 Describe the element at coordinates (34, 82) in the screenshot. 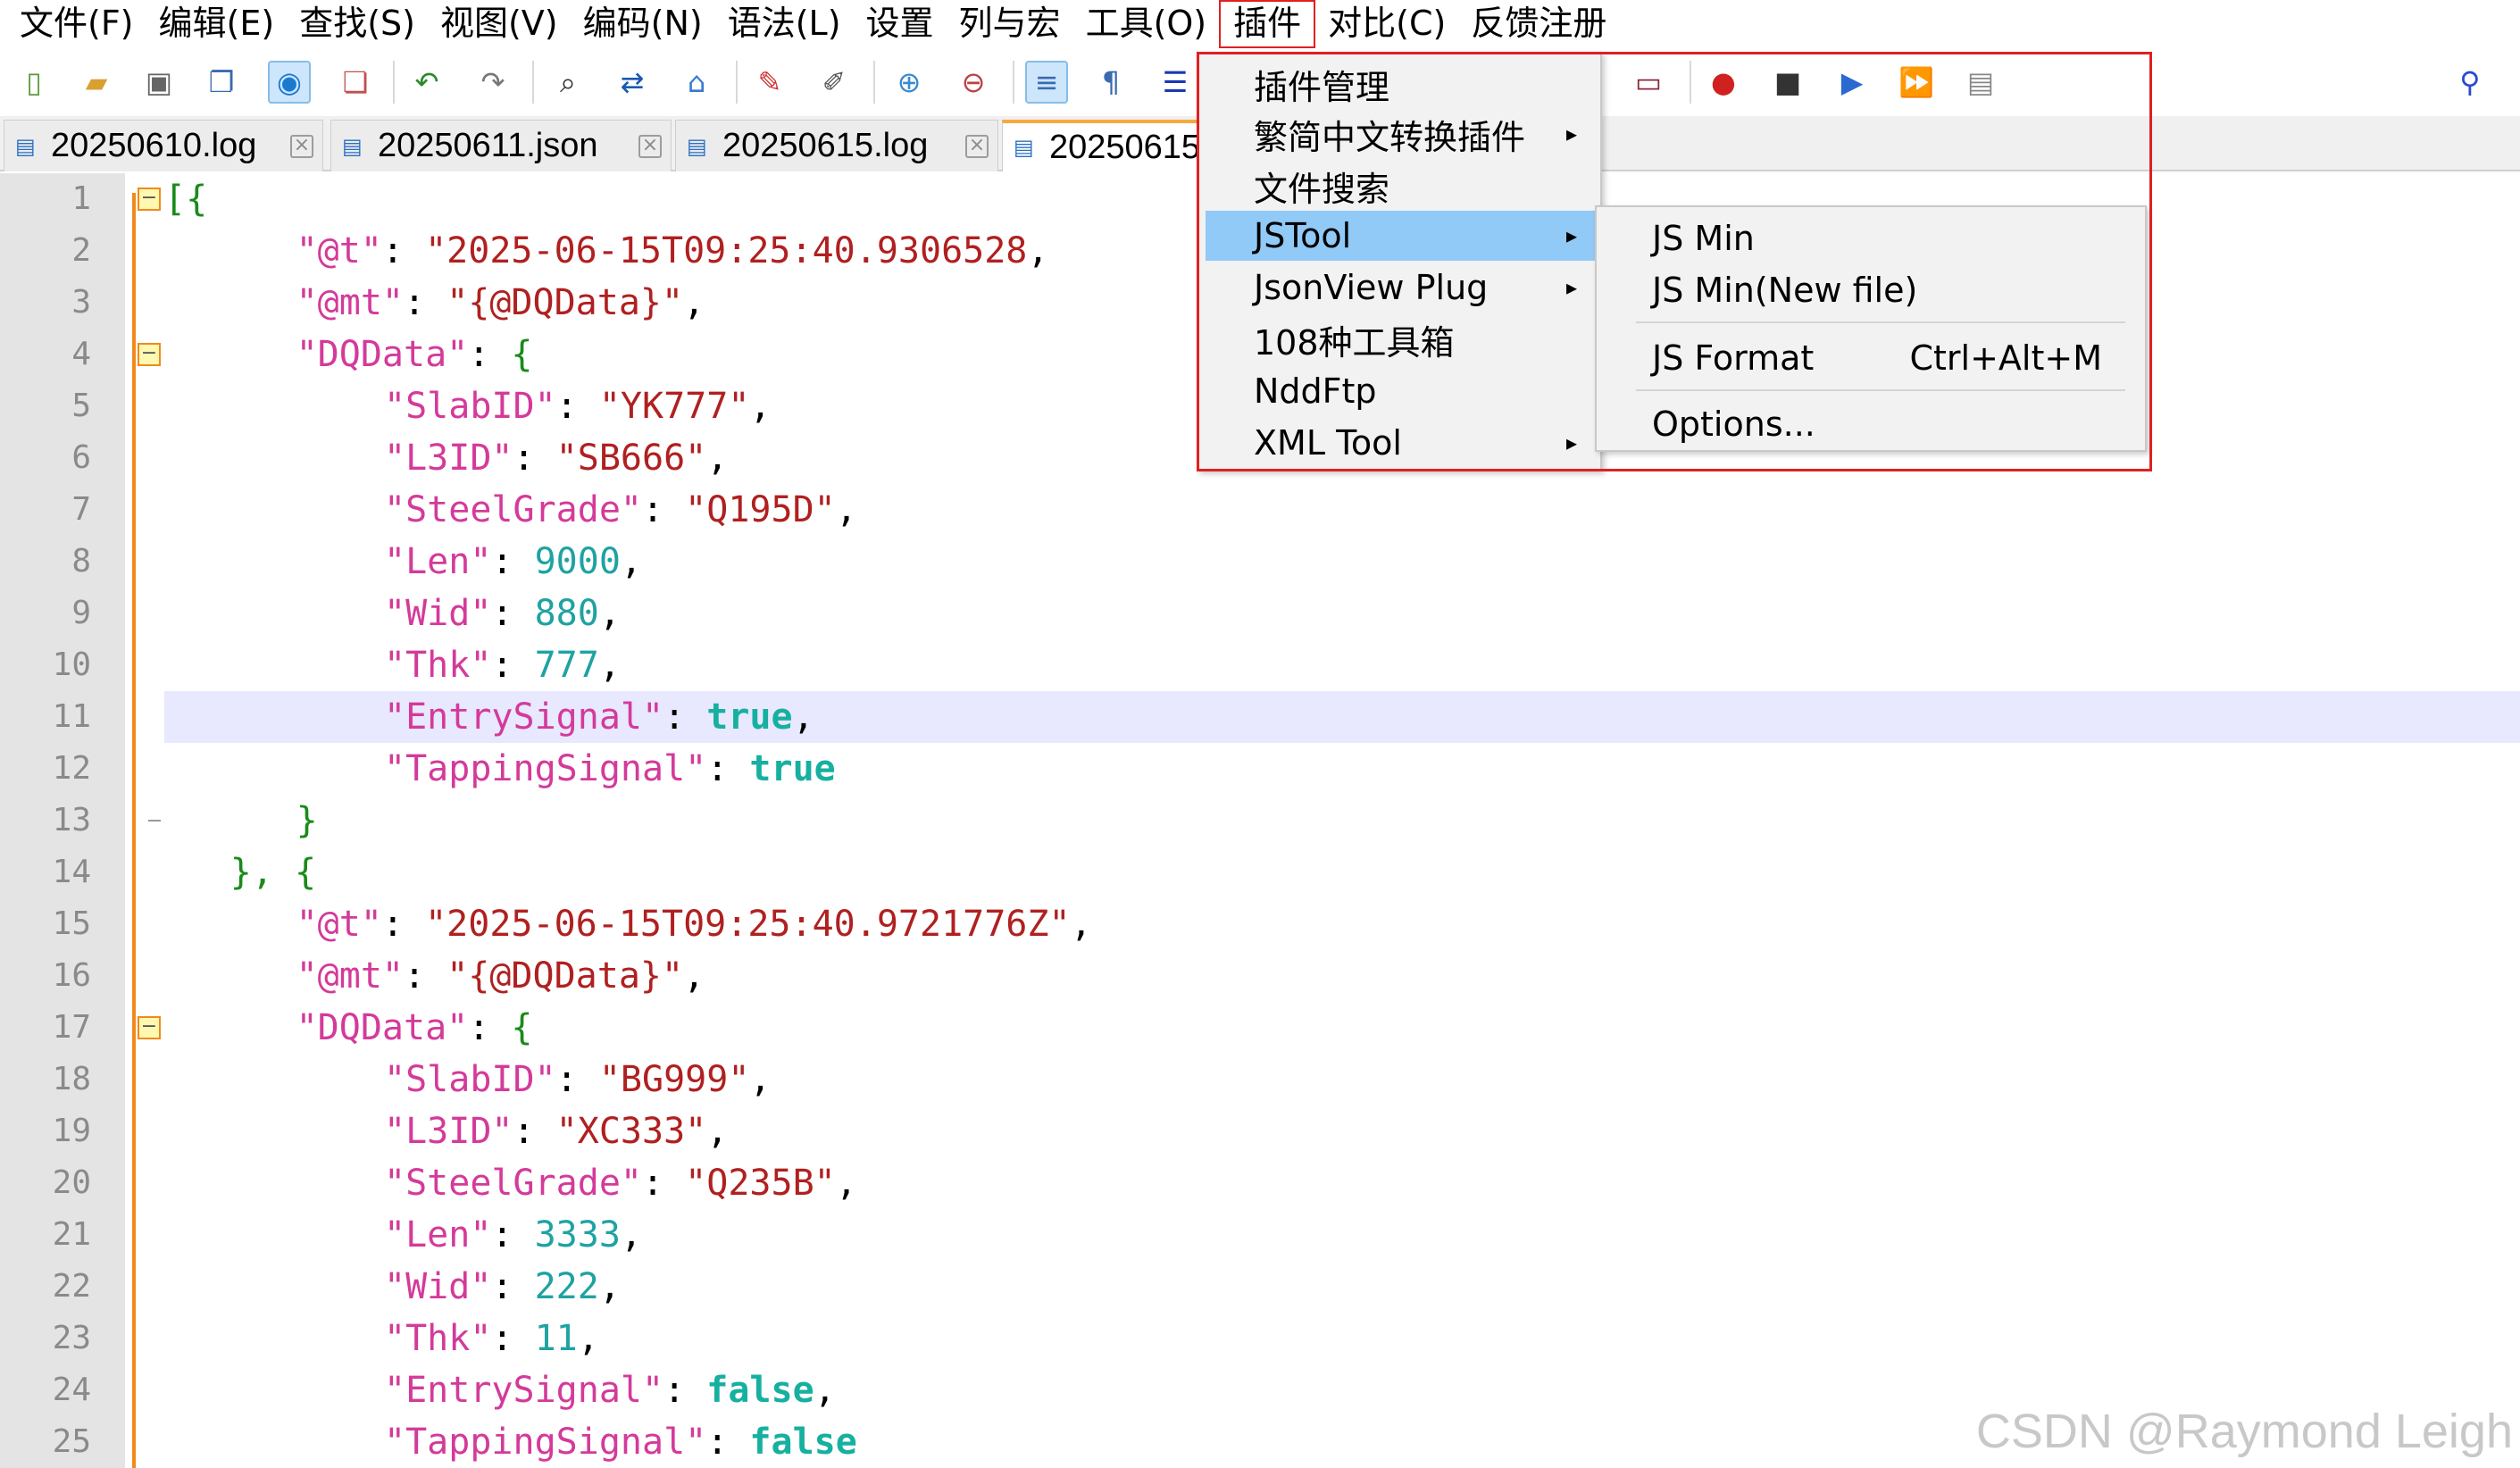

I see `new-file-icon: ▯` at that location.